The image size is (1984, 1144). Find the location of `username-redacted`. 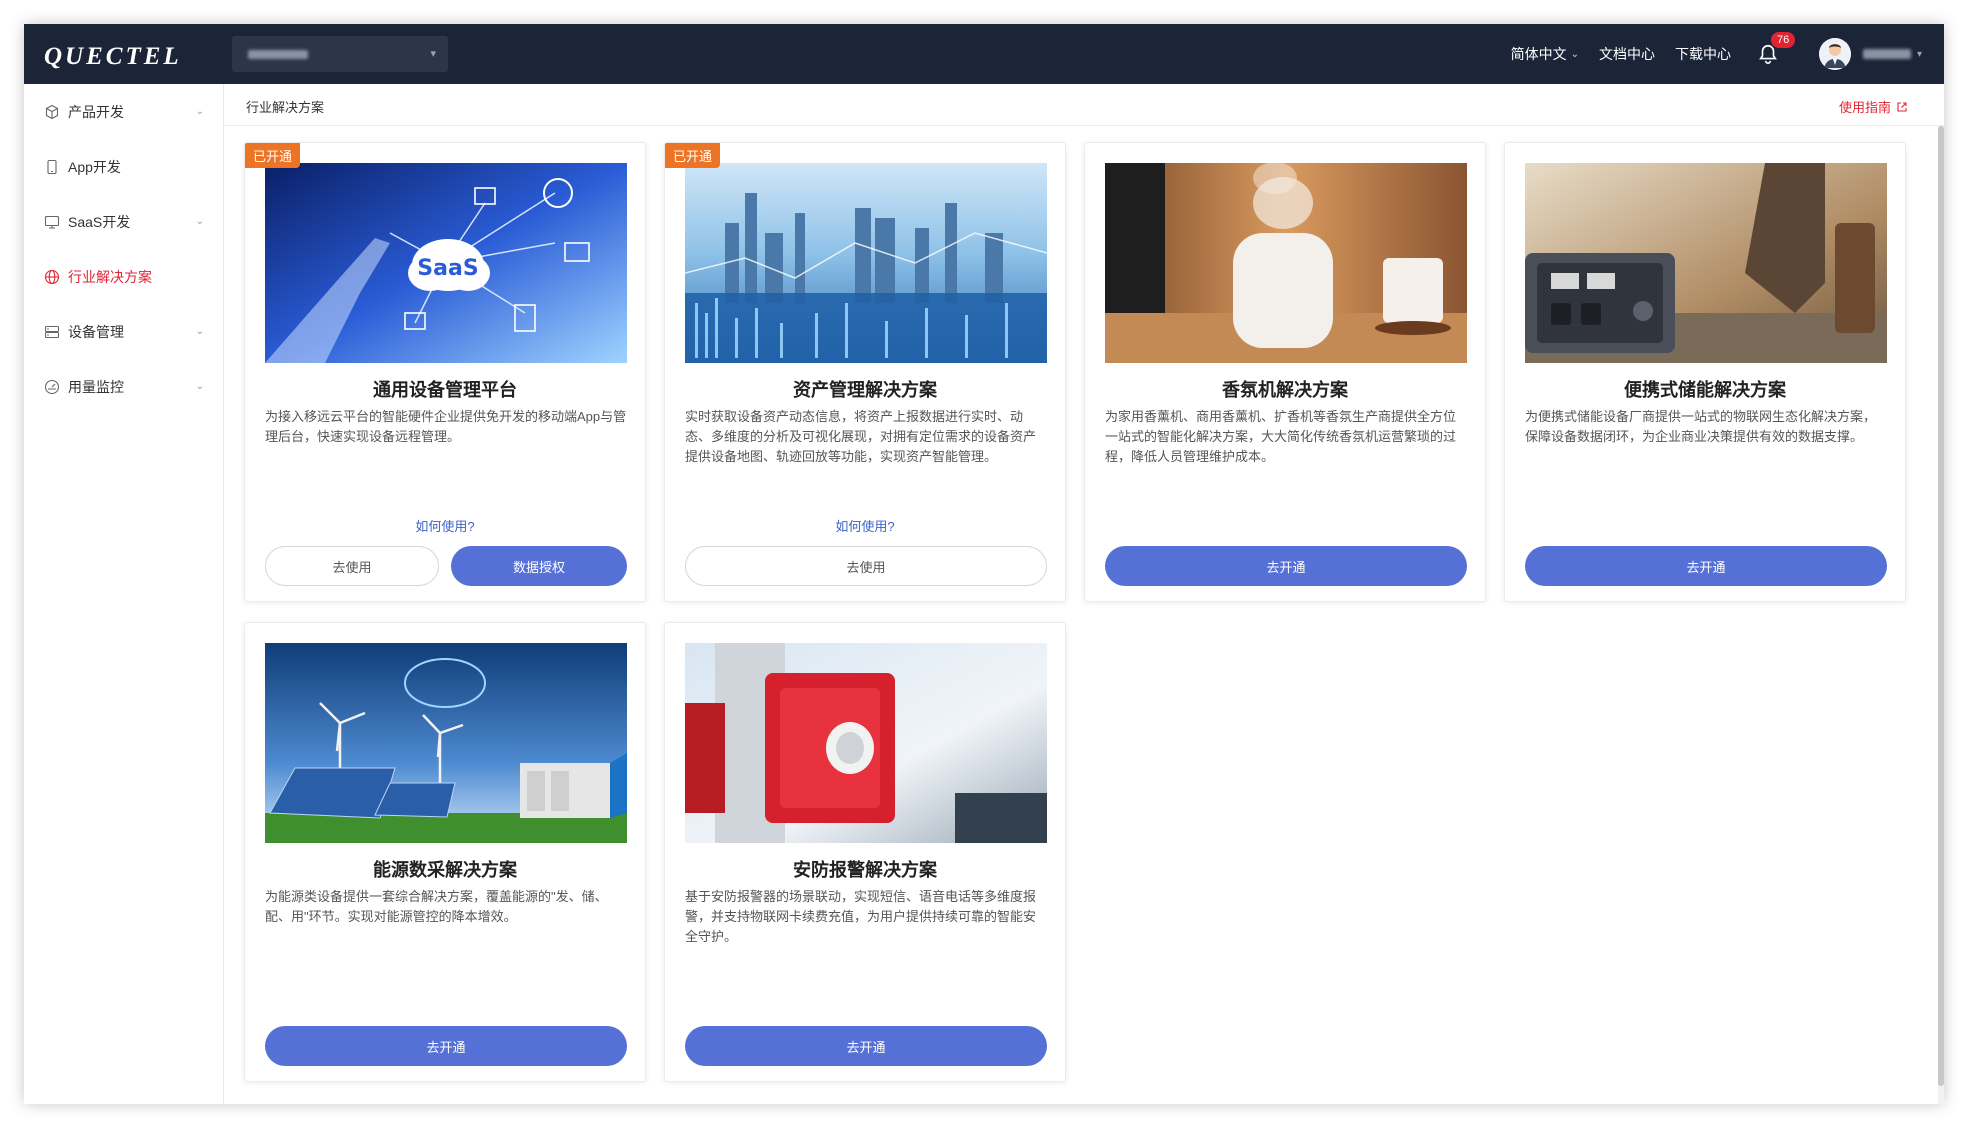

username-redacted is located at coordinates (1886, 54).